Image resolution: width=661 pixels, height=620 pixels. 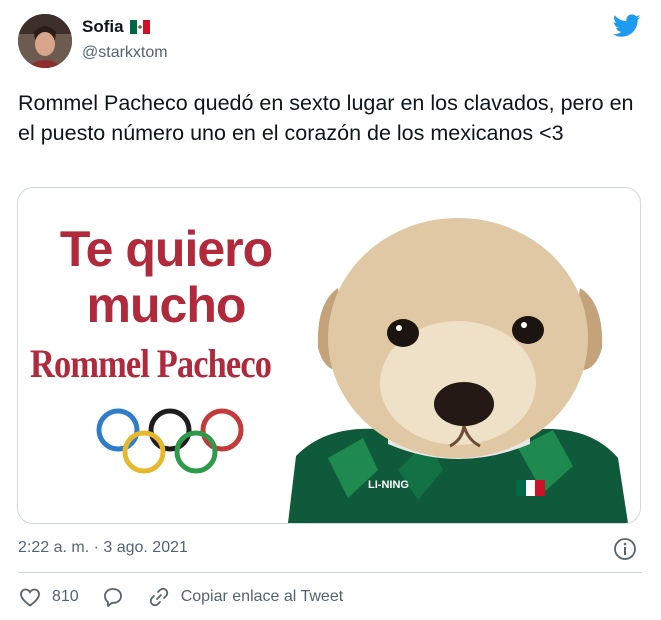 What do you see at coordinates (65, 596) in the screenshot?
I see `like-count: 810` at bounding box center [65, 596].